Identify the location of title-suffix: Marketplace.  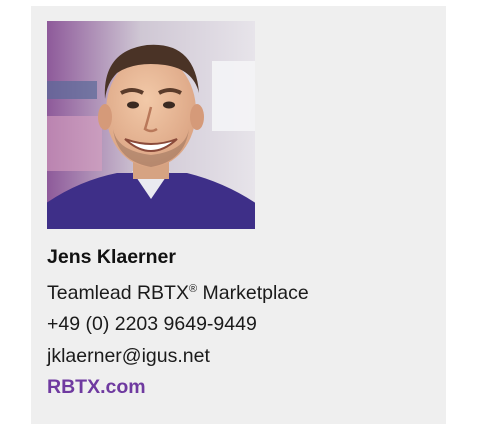
(253, 292).